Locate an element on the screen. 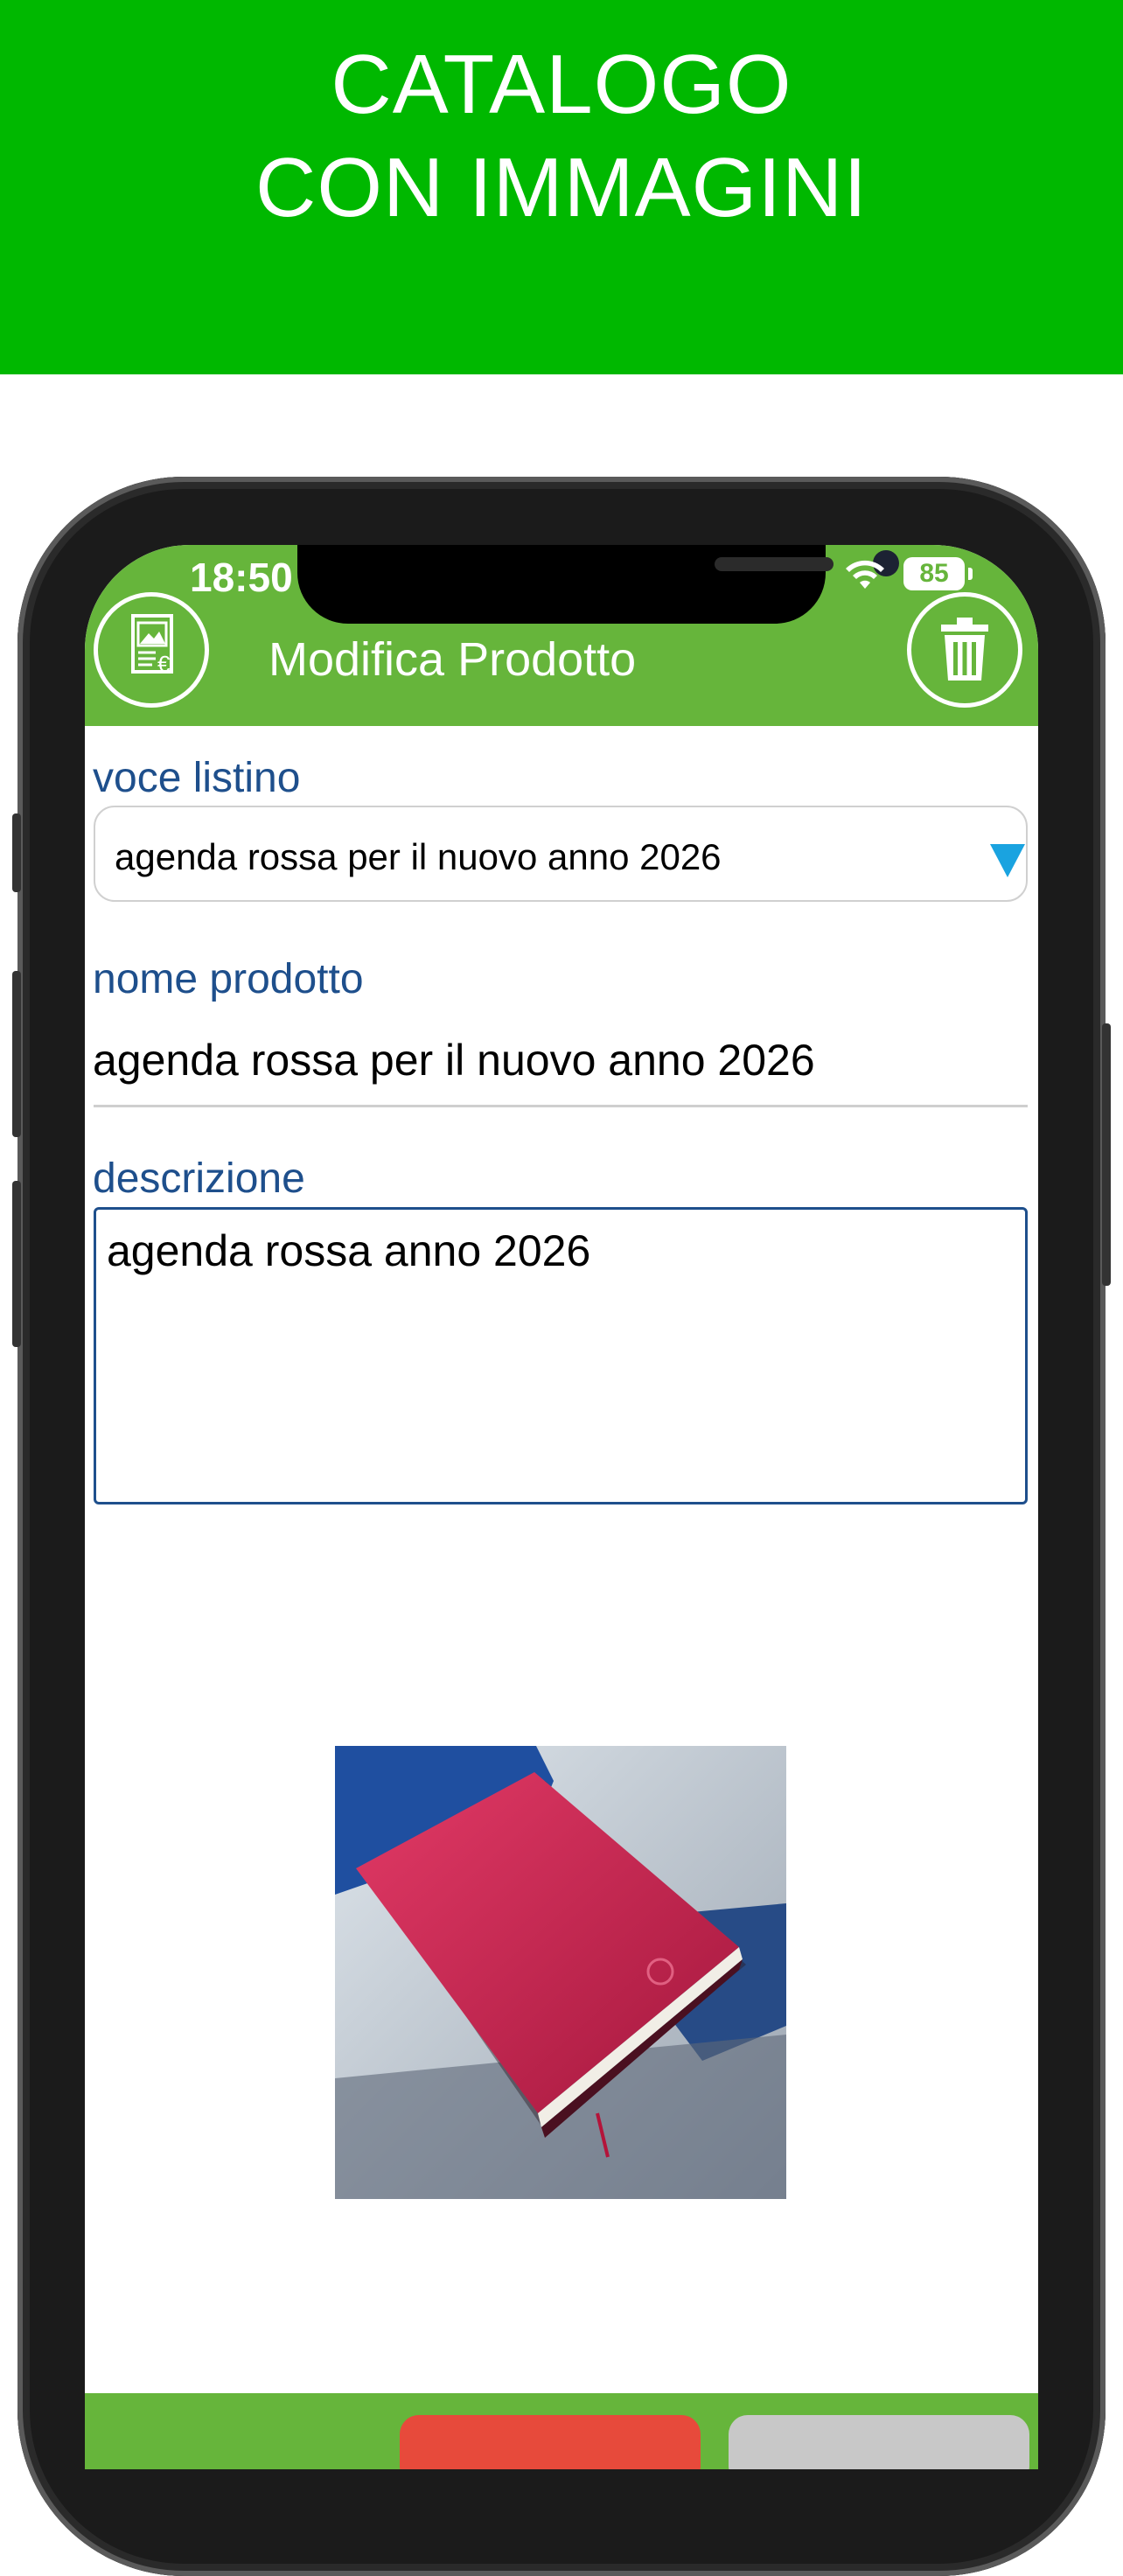 The height and width of the screenshot is (2576, 1123). product-name-input: agenda rossa per il nuovo anno 2026 is located at coordinates (454, 1060).